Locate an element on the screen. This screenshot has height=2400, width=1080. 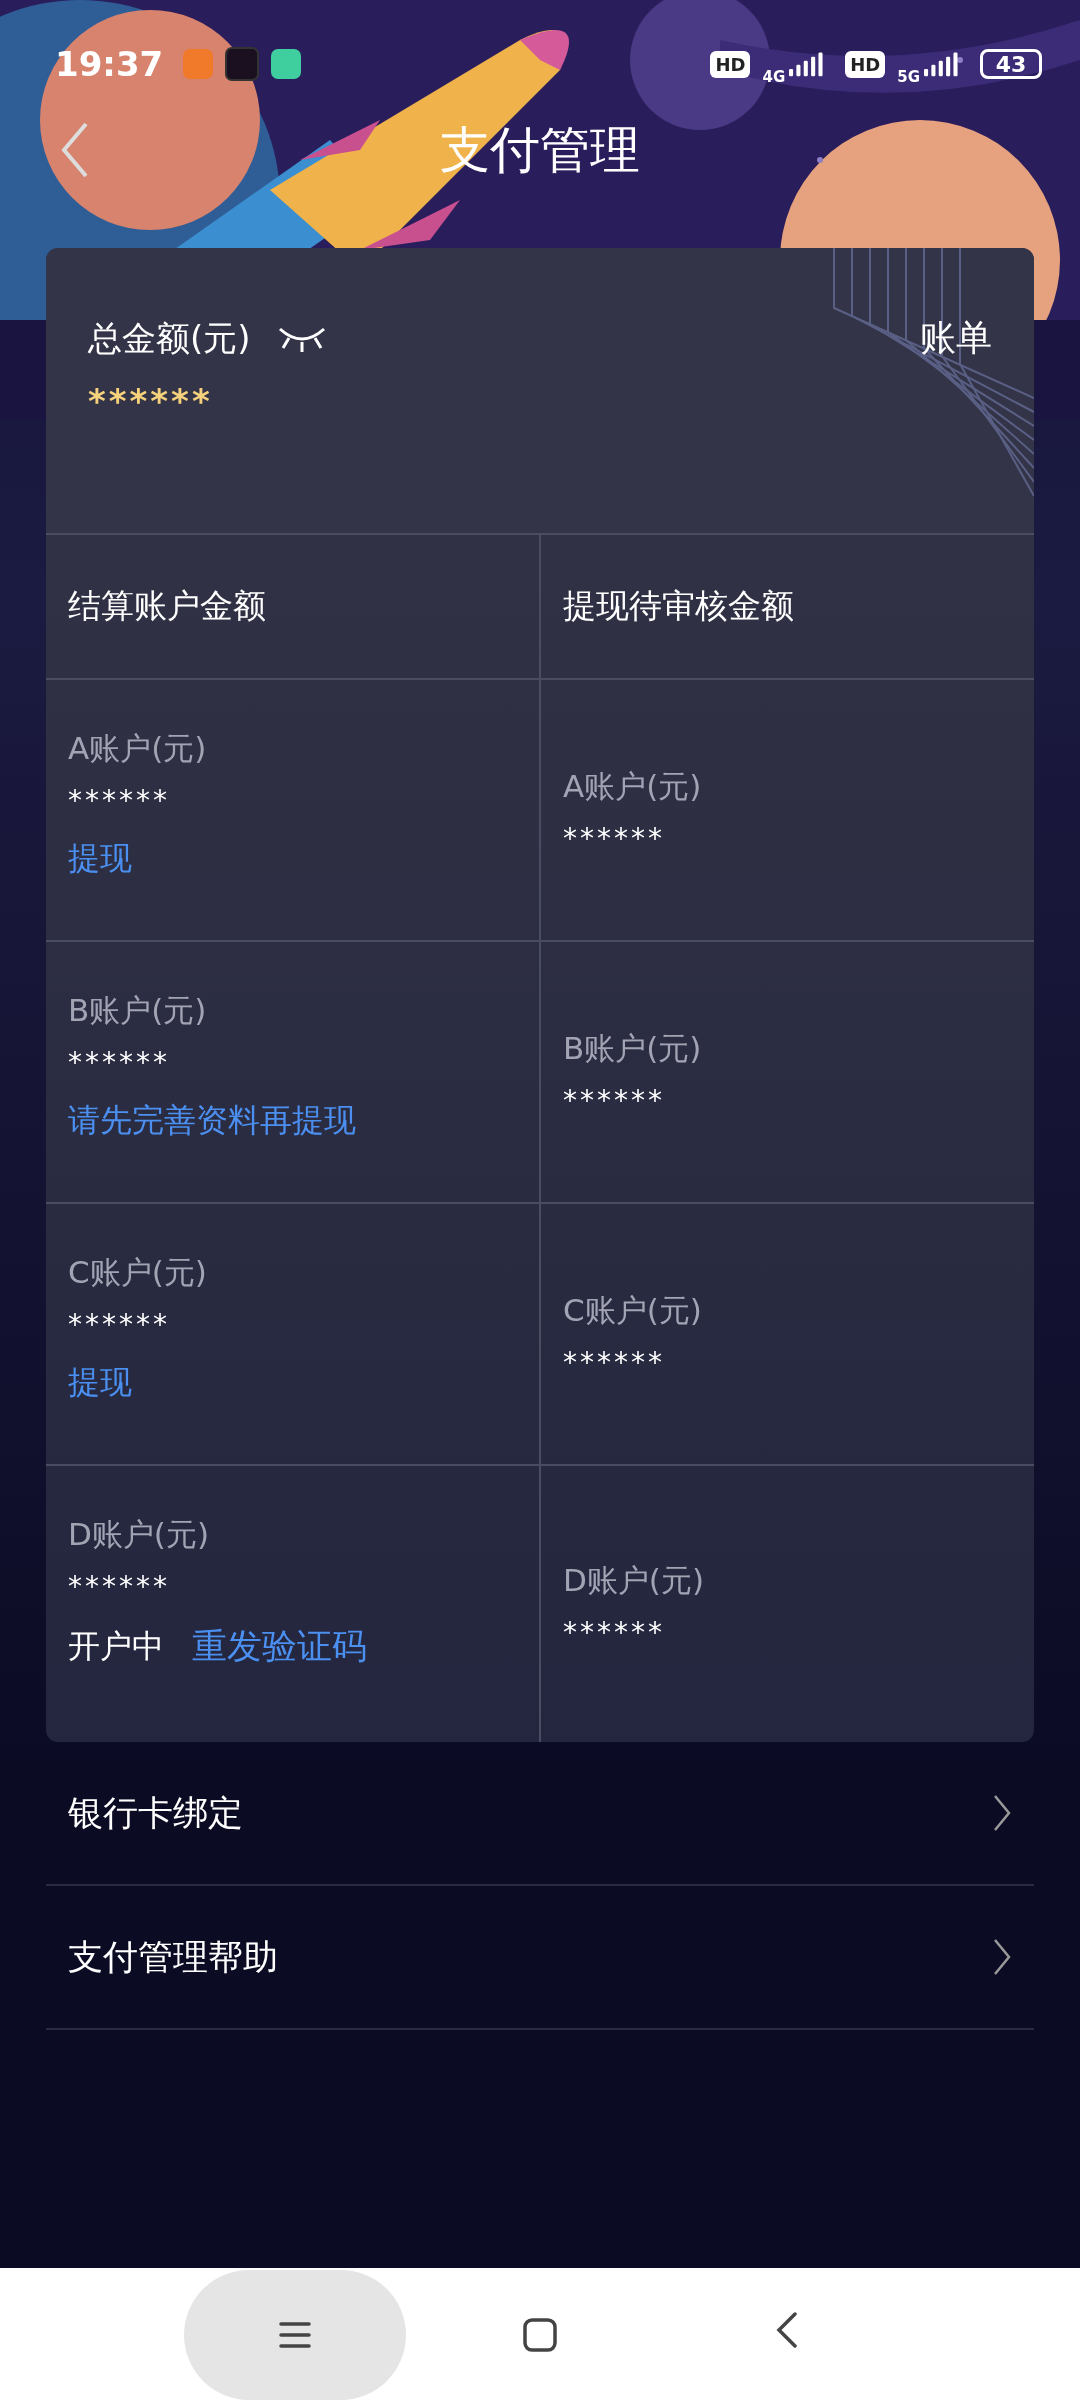
menu-item: 支付管理帮助 is located at coordinates (540, 1958).